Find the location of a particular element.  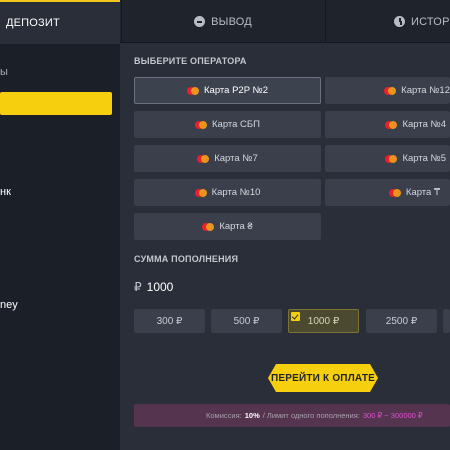

operator-label: Карта ₴ is located at coordinates (236, 226).